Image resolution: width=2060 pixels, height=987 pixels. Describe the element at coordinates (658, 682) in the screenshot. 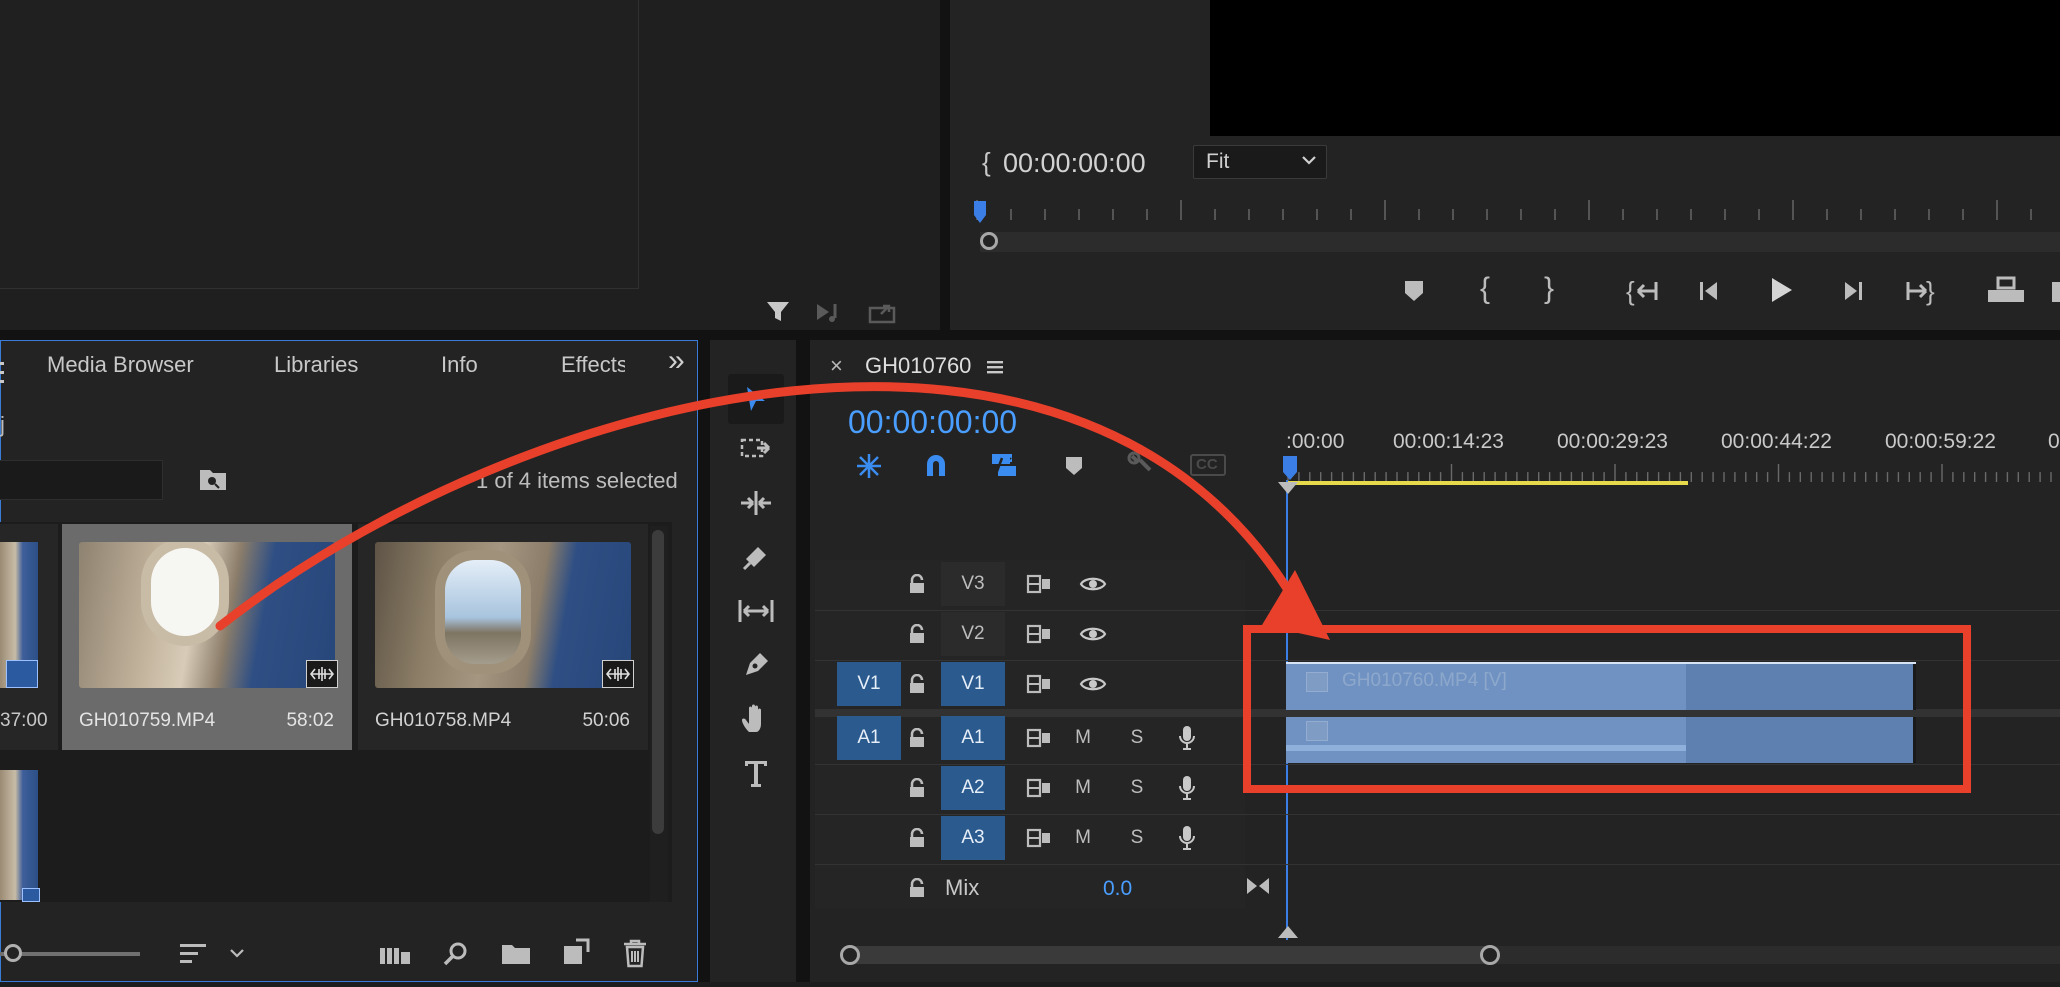

I see `grid-scrollbar-thumb` at that location.